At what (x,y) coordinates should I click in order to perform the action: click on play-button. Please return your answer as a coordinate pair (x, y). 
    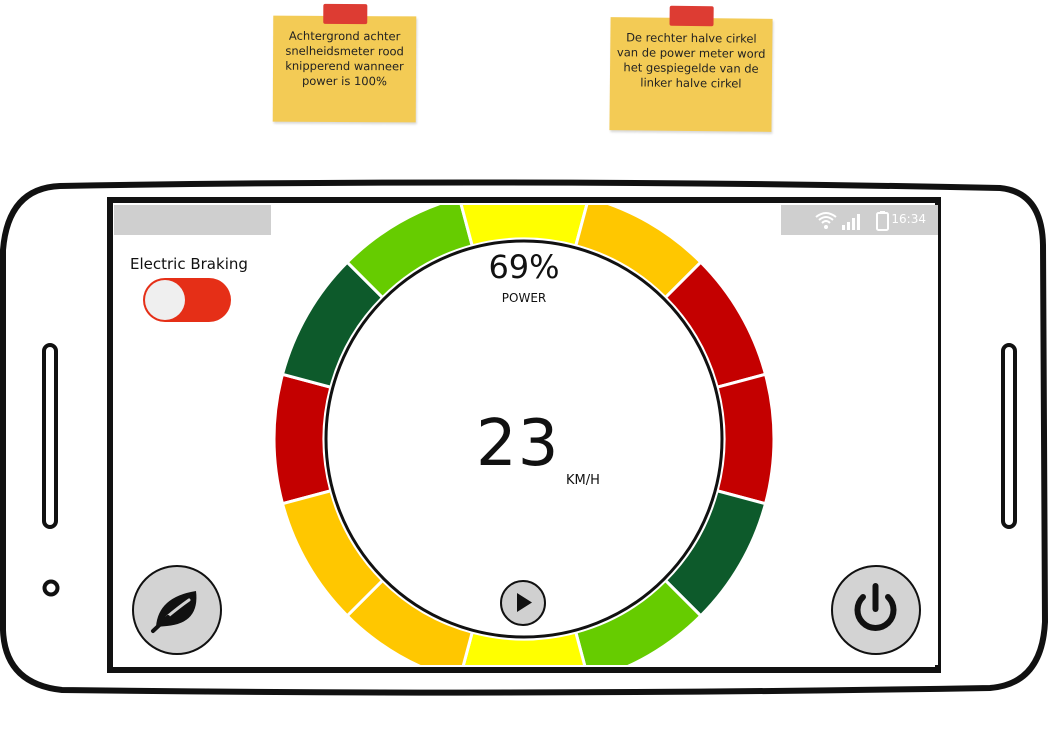
    Looking at the image, I should click on (523, 603).